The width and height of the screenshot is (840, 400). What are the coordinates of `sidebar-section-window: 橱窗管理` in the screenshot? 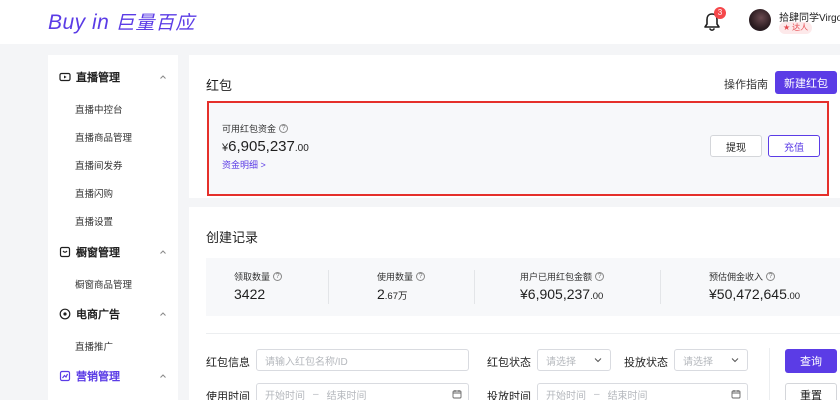 It's located at (113, 252).